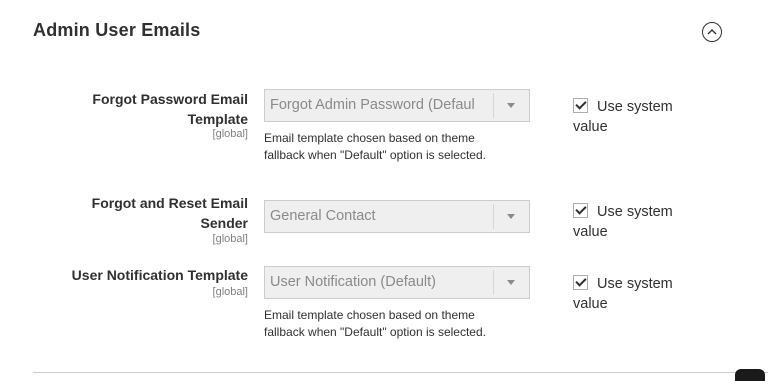 The height and width of the screenshot is (381, 768). I want to click on collapse-section-button, so click(712, 32).